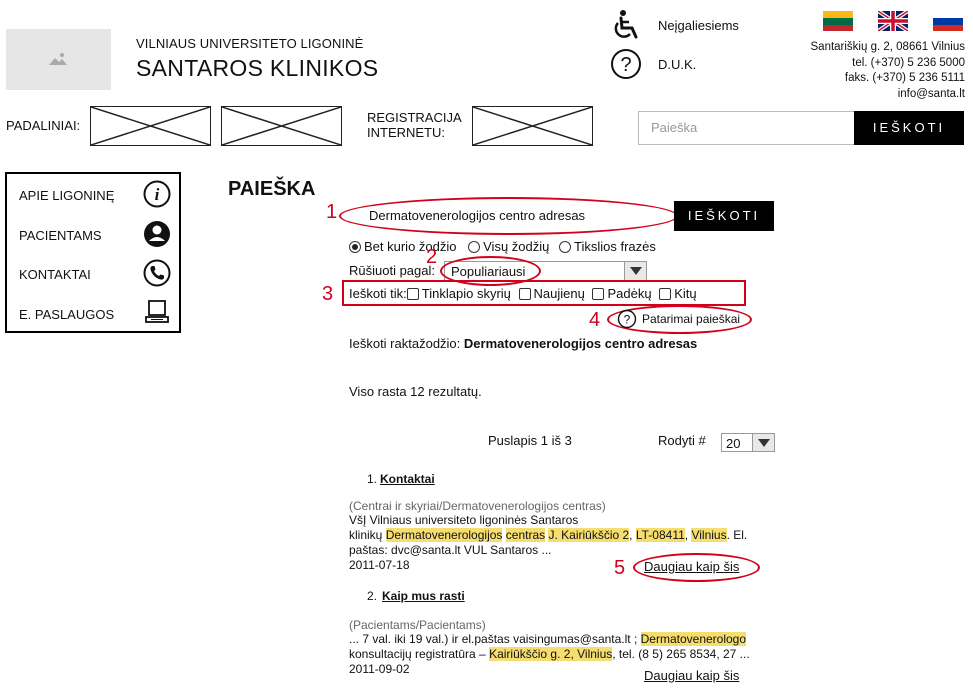 This screenshot has height=696, width=973. Describe the element at coordinates (865, 95) in the screenshot. I see `address-email: info@santa.lt` at that location.